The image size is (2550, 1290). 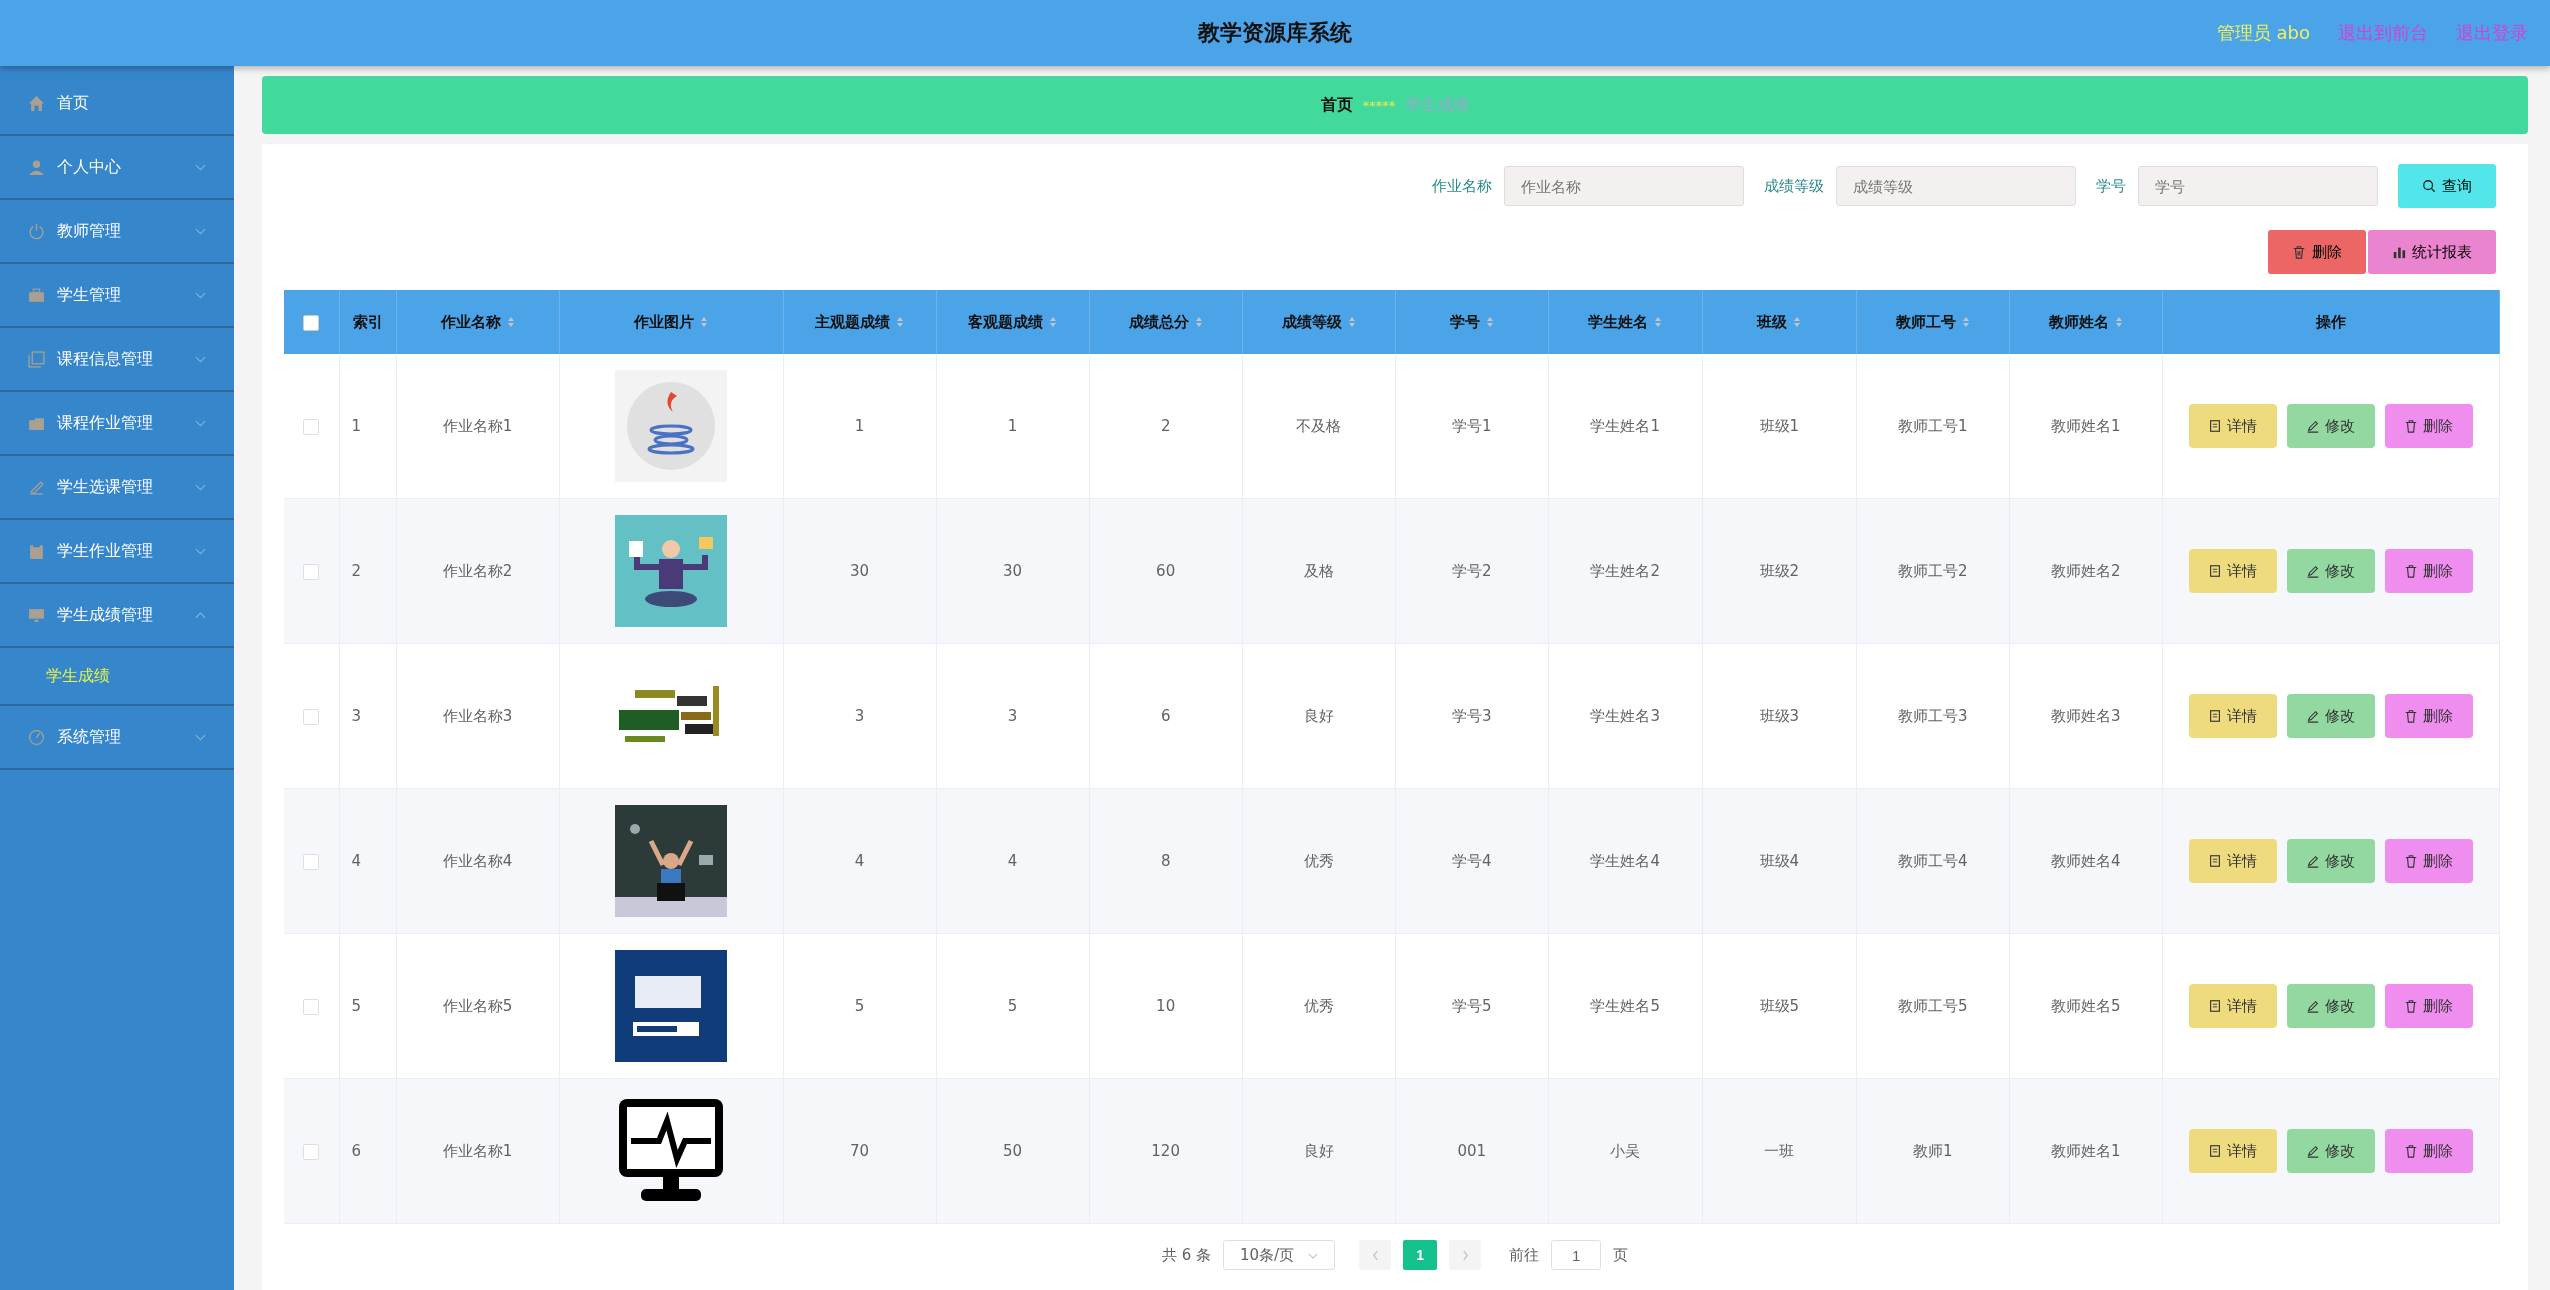 What do you see at coordinates (1166, 322) in the screenshot?
I see `column-header: 成绩总分` at bounding box center [1166, 322].